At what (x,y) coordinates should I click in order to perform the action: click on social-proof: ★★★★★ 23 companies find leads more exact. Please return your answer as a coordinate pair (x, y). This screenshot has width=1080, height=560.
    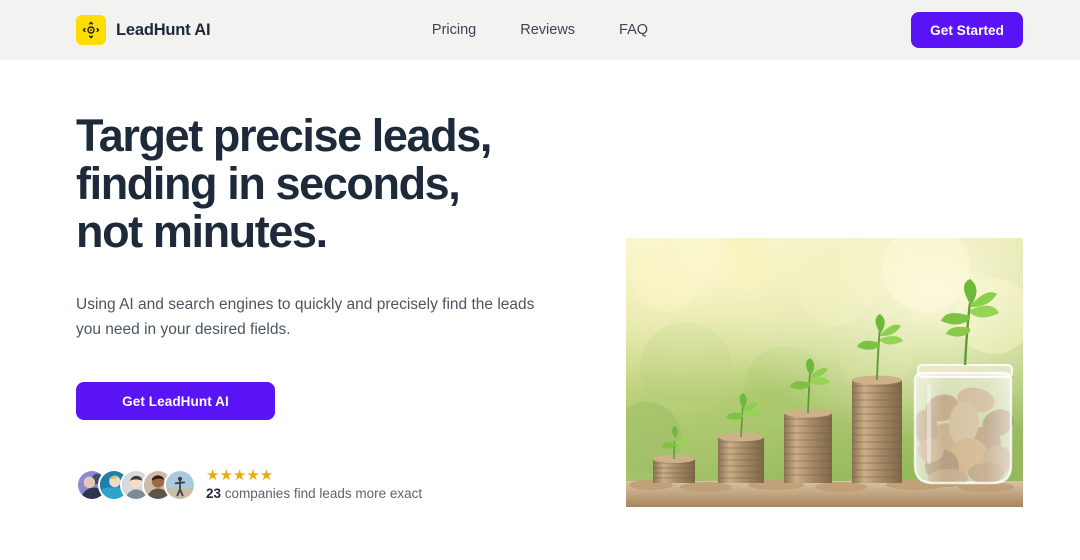
    Looking at the image, I should click on (336, 484).